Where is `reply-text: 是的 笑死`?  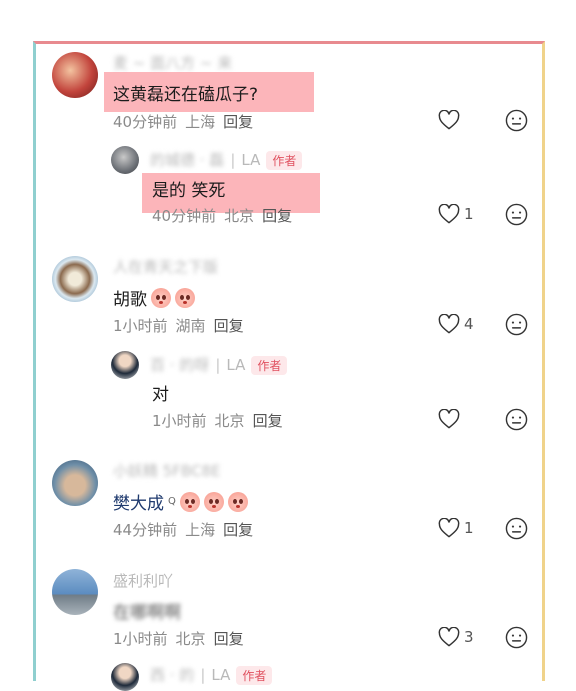 reply-text: 是的 笑死 is located at coordinates (189, 191).